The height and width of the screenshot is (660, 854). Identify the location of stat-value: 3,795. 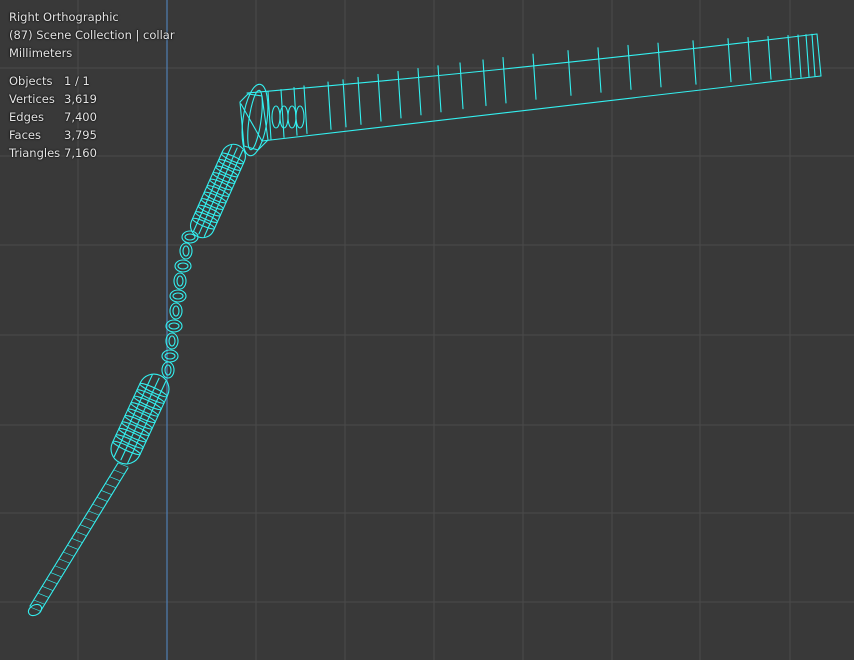
(80, 135).